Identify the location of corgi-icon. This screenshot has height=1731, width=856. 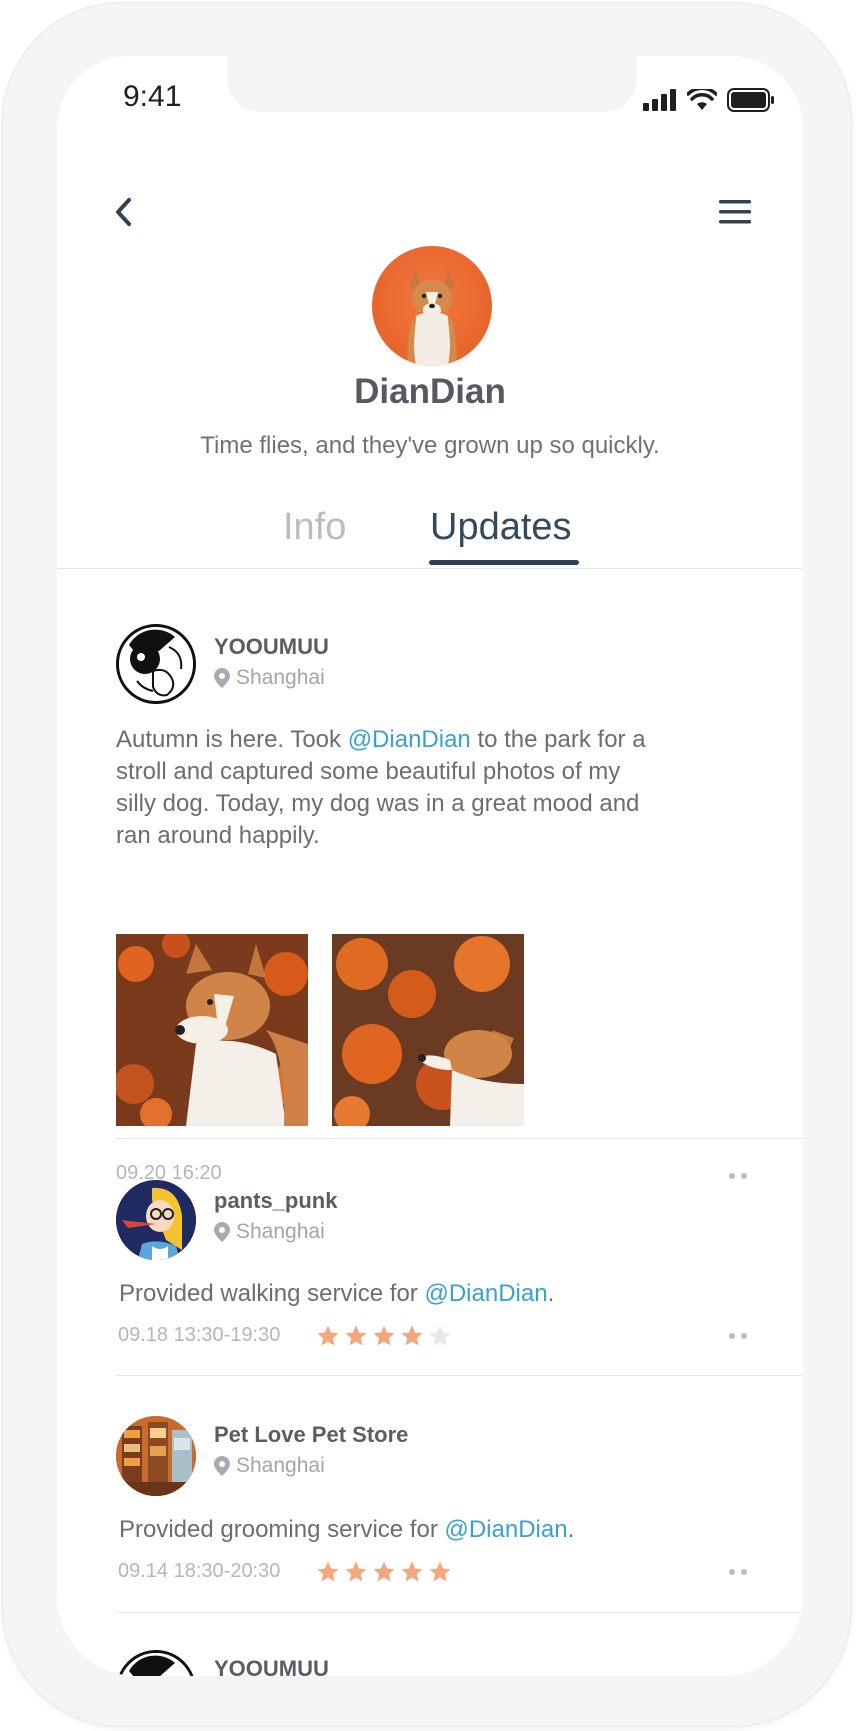
(432, 317).